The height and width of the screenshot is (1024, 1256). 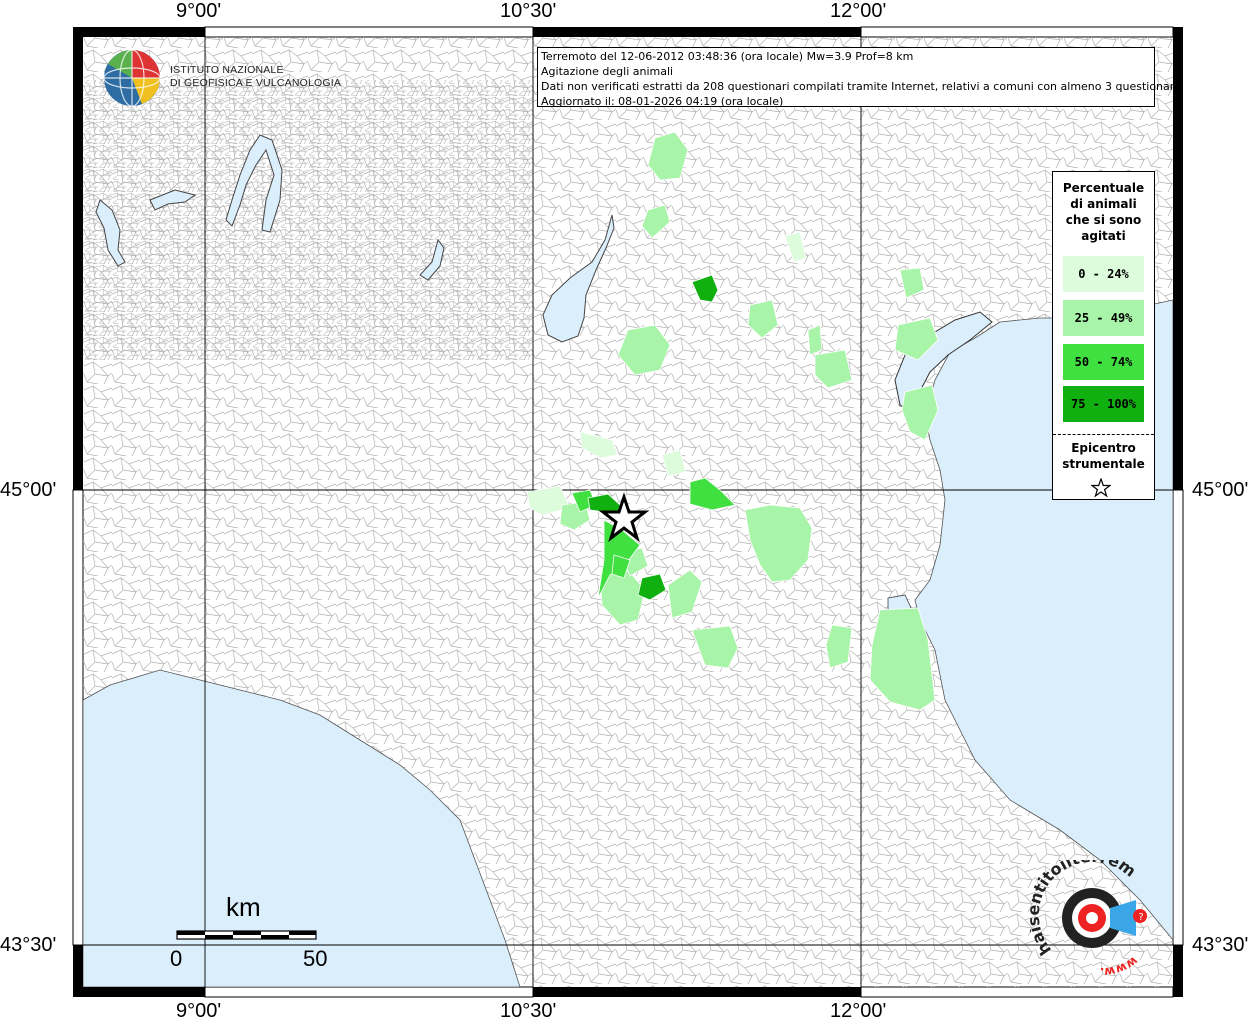 I want to click on municipal-boundaries-lombardy, so click(x=308, y=220).